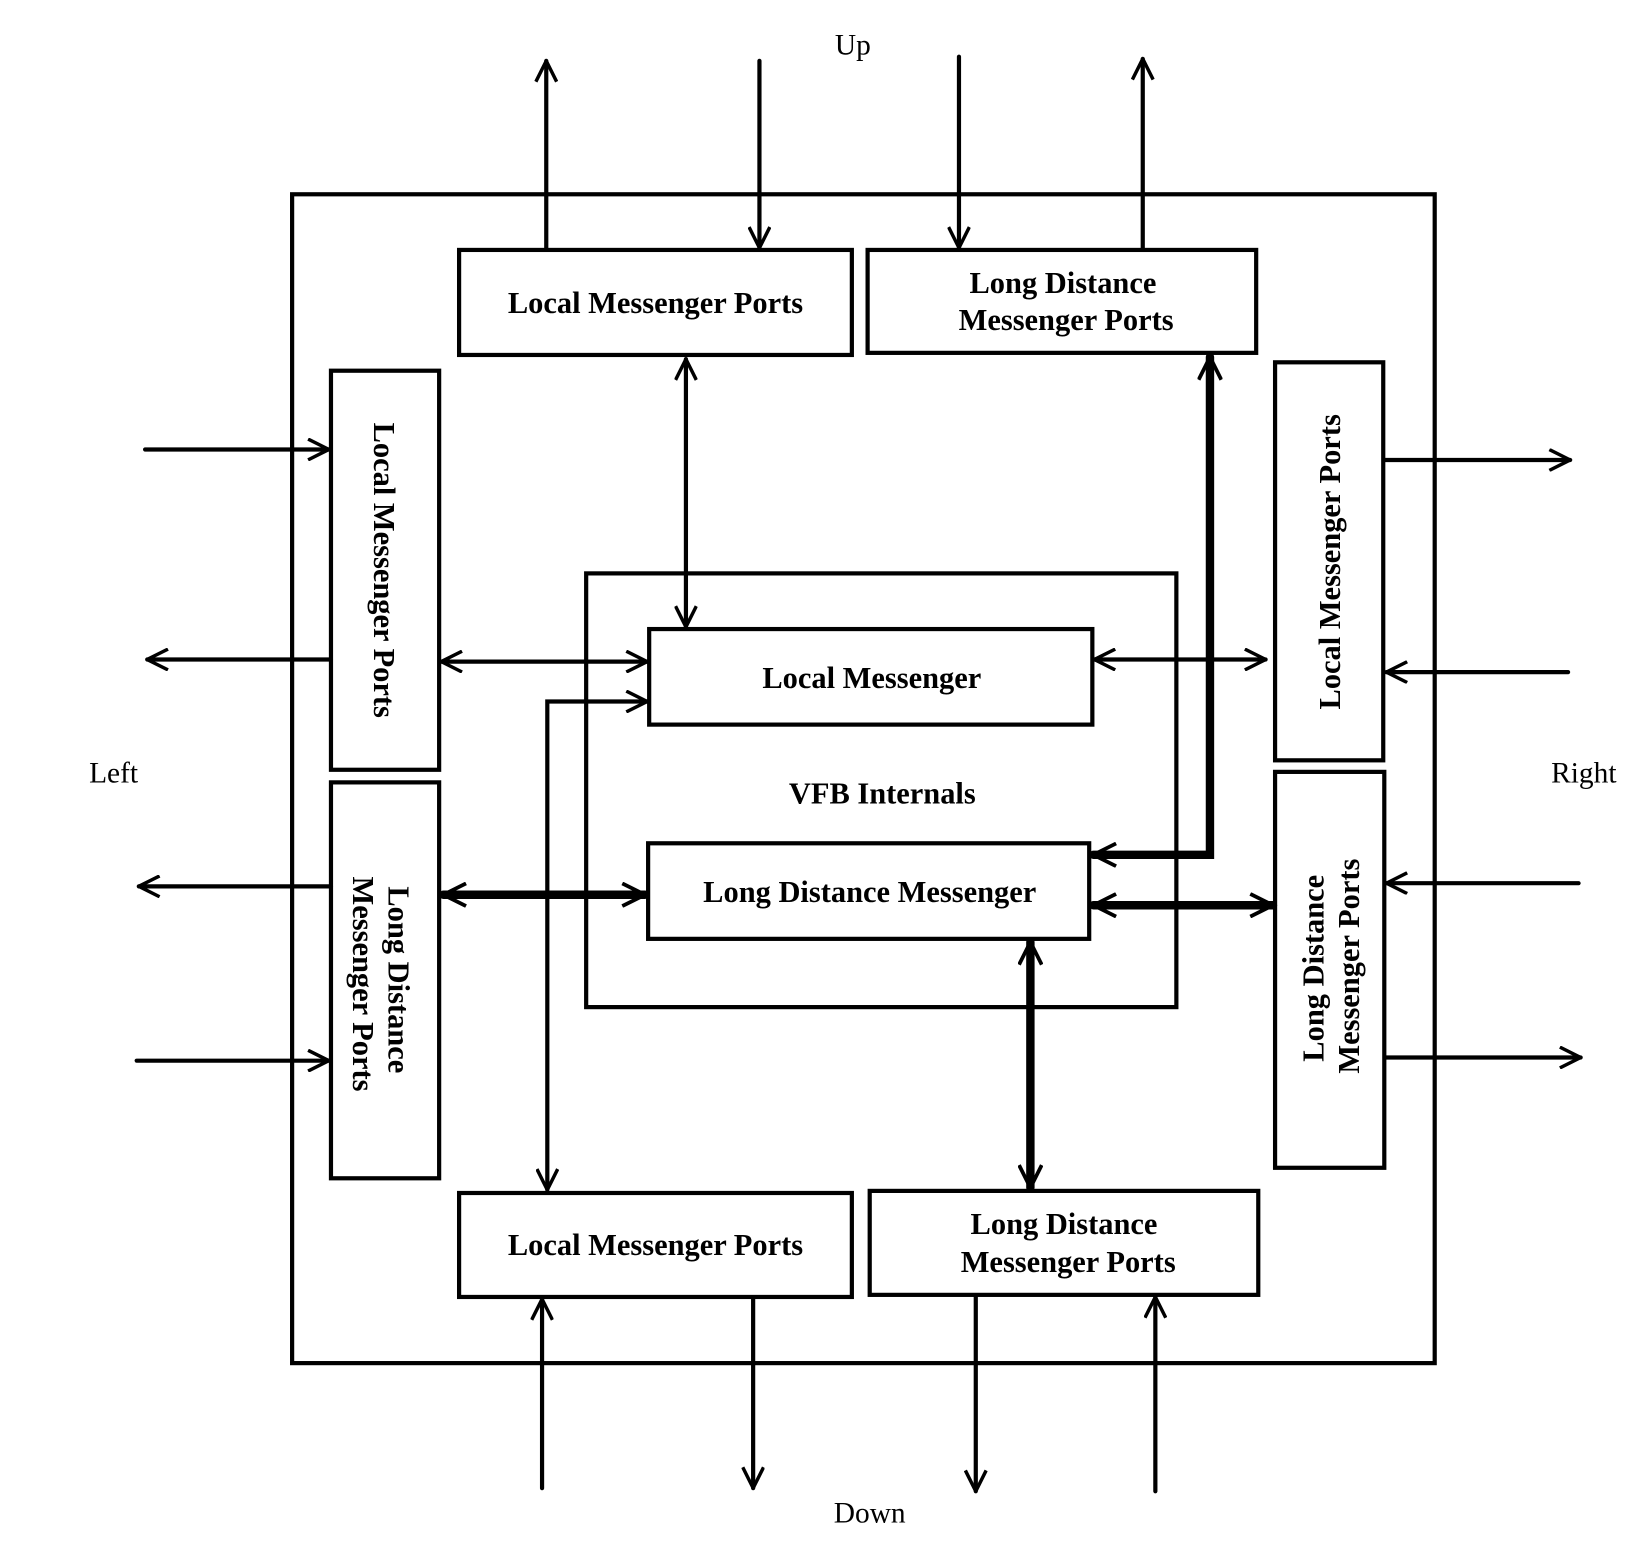  Describe the element at coordinates (598, 947) in the screenshot. I see `link-bottom-local-to-local-messenger` at that location.